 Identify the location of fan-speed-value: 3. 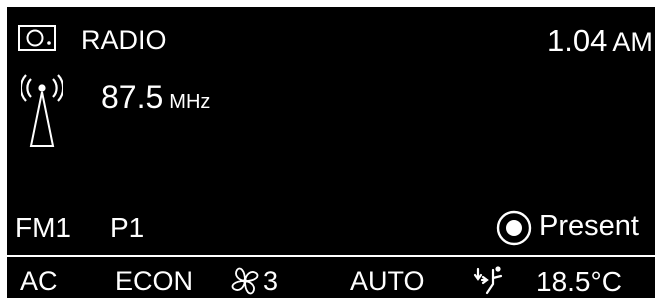
(271, 281).